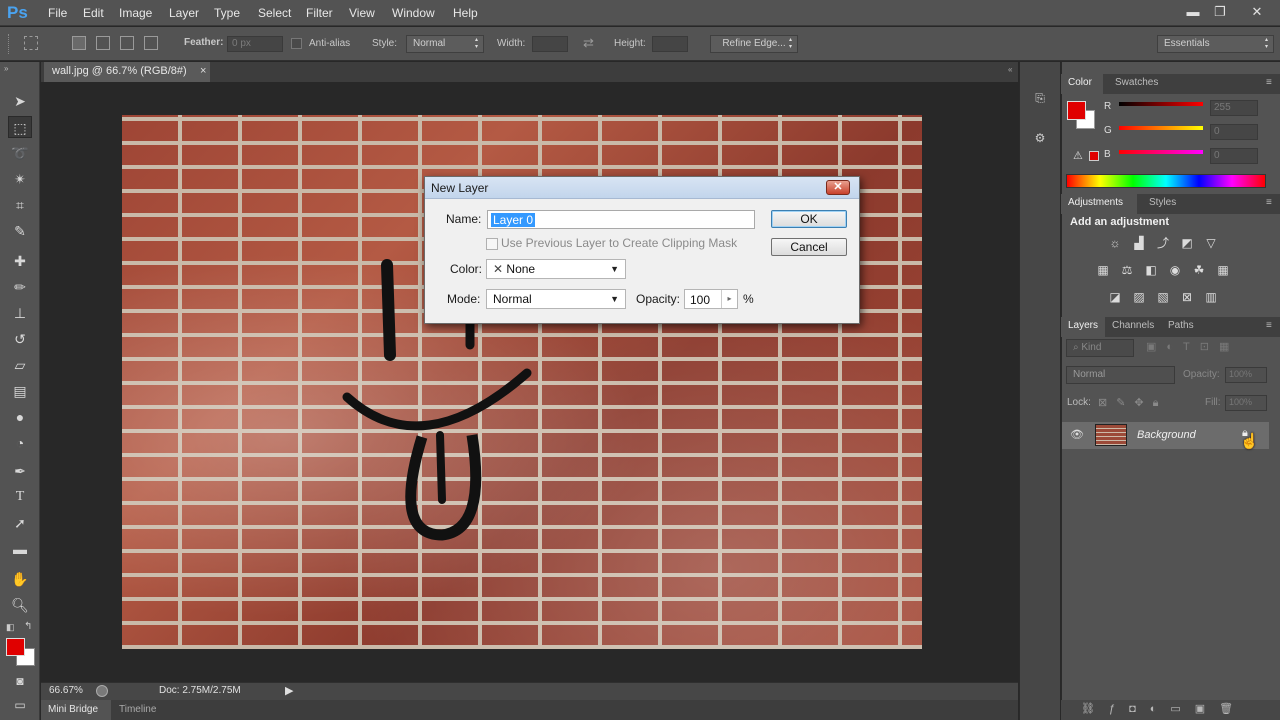 The width and height of the screenshot is (1280, 720). Describe the element at coordinates (1234, 108) in the screenshot. I see `channel-r-input: 255` at that location.